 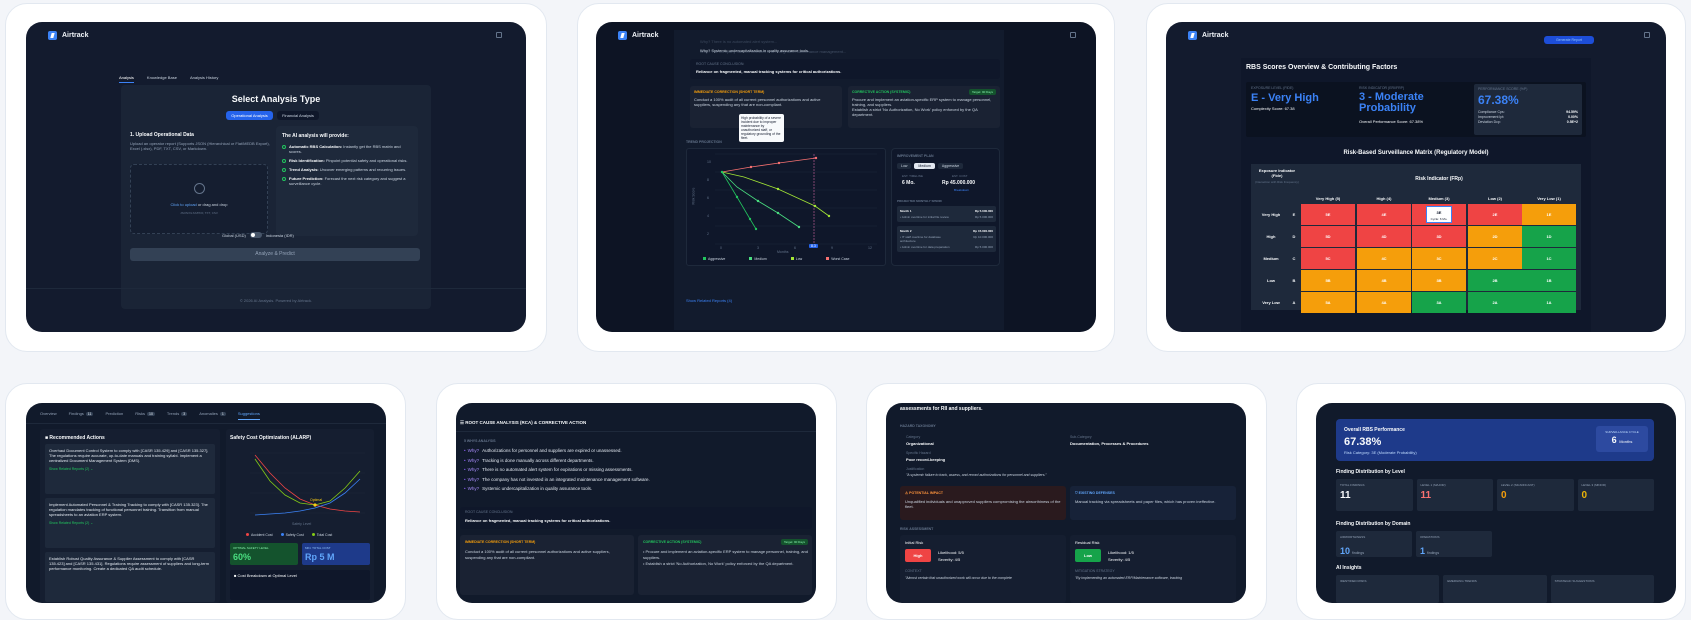 What do you see at coordinates (1498, 100) in the screenshot?
I see `kpi-perf-value: 67.38%` at bounding box center [1498, 100].